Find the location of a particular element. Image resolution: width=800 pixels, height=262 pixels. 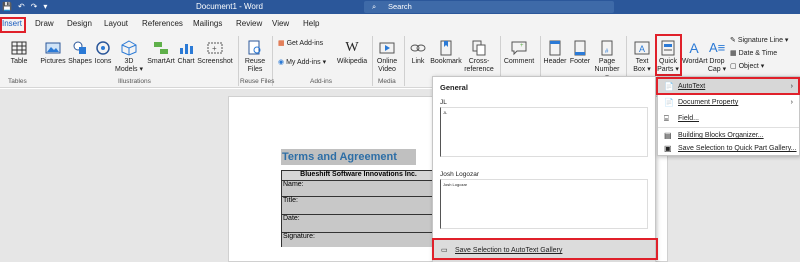

group-illustrations: Illustrations is located at coordinates (134, 81).